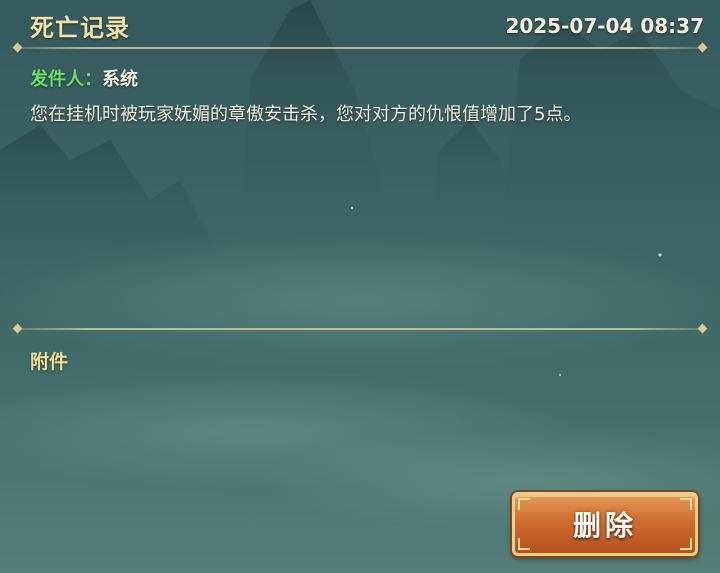 Image resolution: width=720 pixels, height=573 pixels. Describe the element at coordinates (306, 114) in the screenshot. I see `mail-body: 您在挂机时被玩家妩媚的章傲安击杀，您对对方的仇恨值增加了5点。` at that location.